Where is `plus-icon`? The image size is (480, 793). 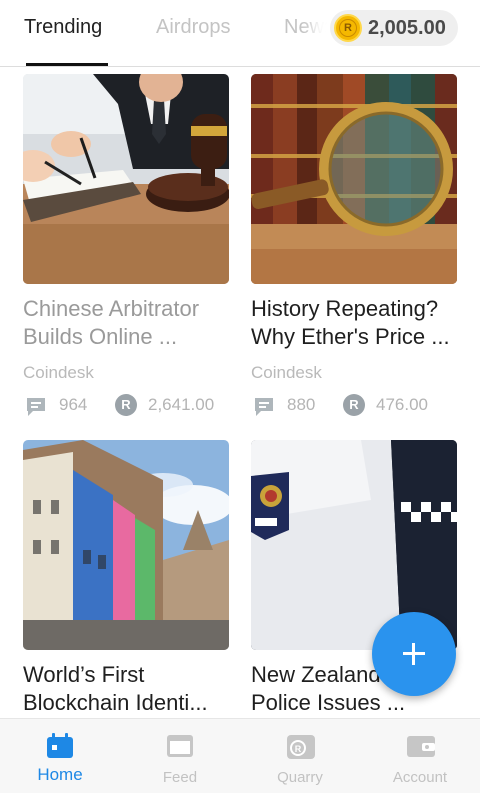
plus-icon is located at coordinates (414, 654).